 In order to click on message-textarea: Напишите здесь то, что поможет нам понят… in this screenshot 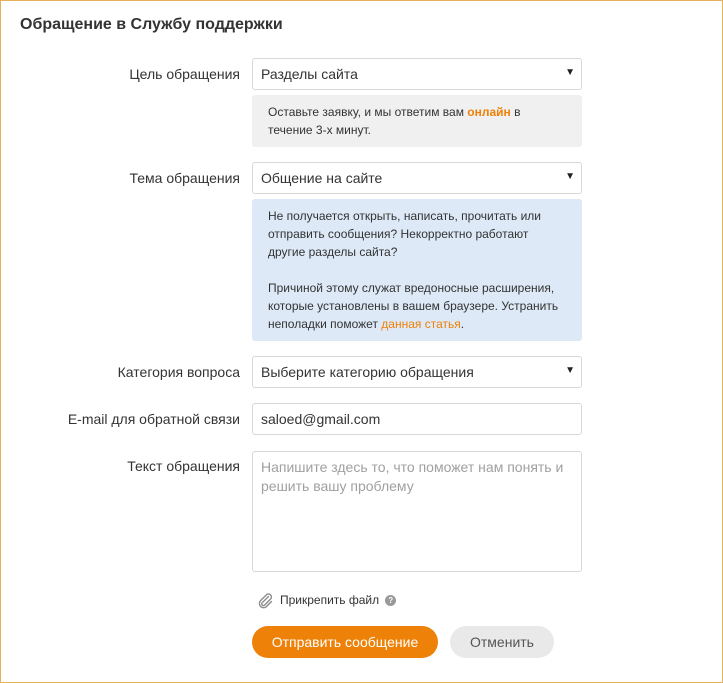, I will do `click(417, 511)`.